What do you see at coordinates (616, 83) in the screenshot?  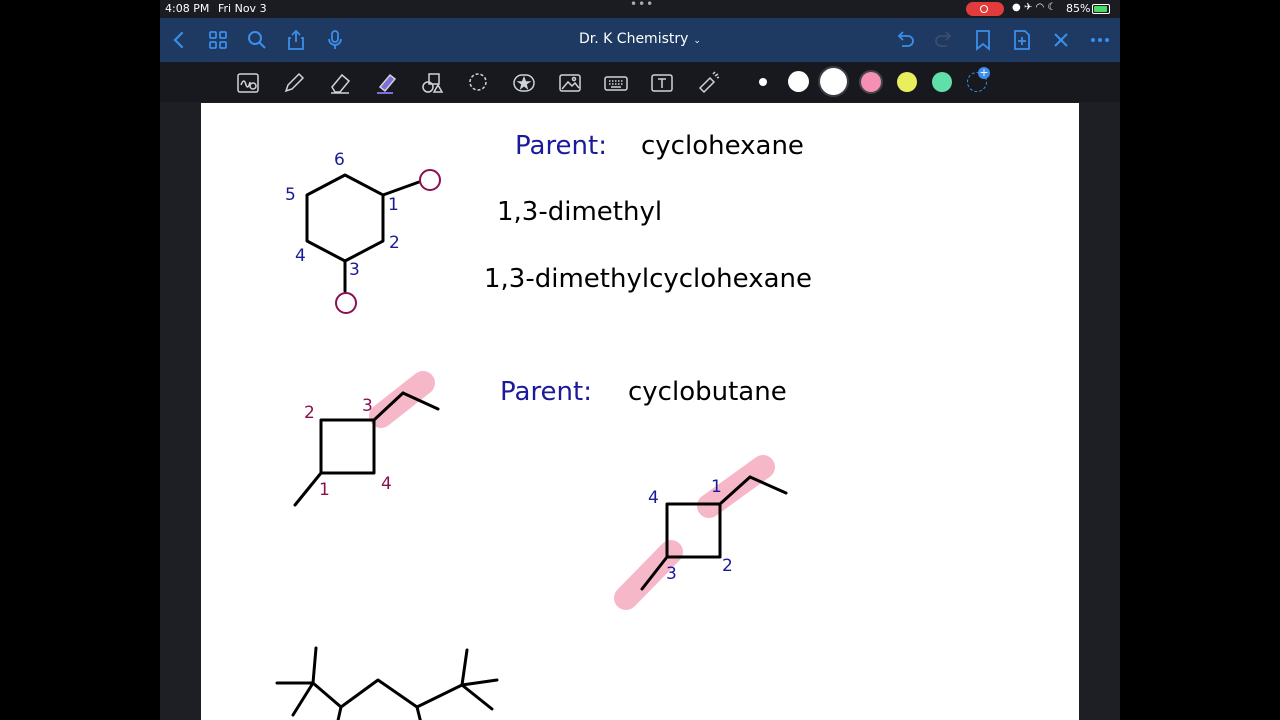 I see `keyboard-icon` at bounding box center [616, 83].